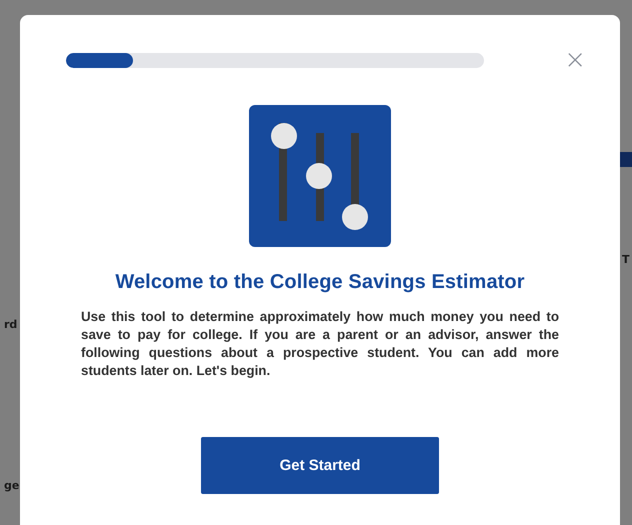 This screenshot has width=632, height=525. I want to click on background-bar, so click(626, 159).